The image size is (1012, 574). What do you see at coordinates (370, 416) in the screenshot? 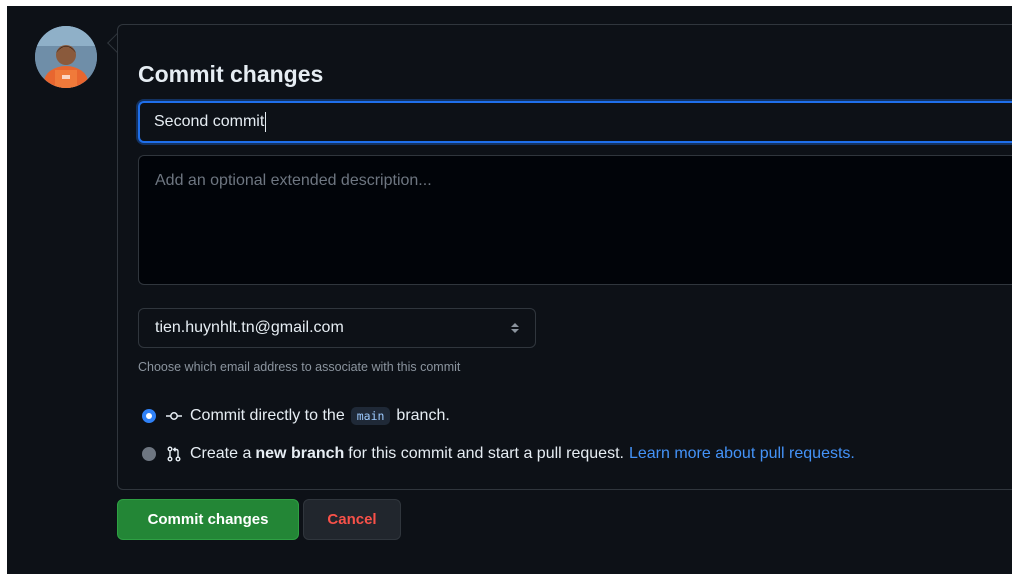
I see `branch-name: main` at bounding box center [370, 416].